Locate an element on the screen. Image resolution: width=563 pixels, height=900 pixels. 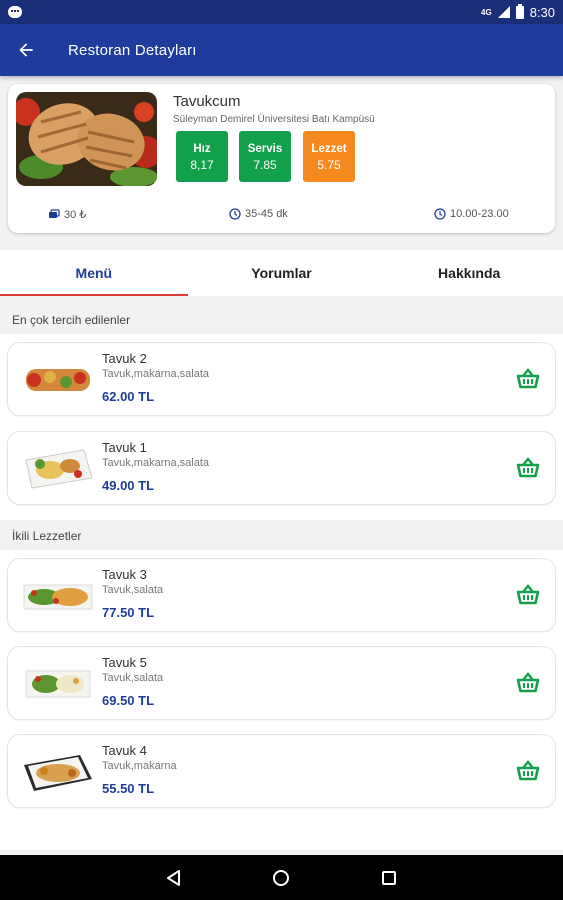
tab-about: Hakkında is located at coordinates (469, 273).